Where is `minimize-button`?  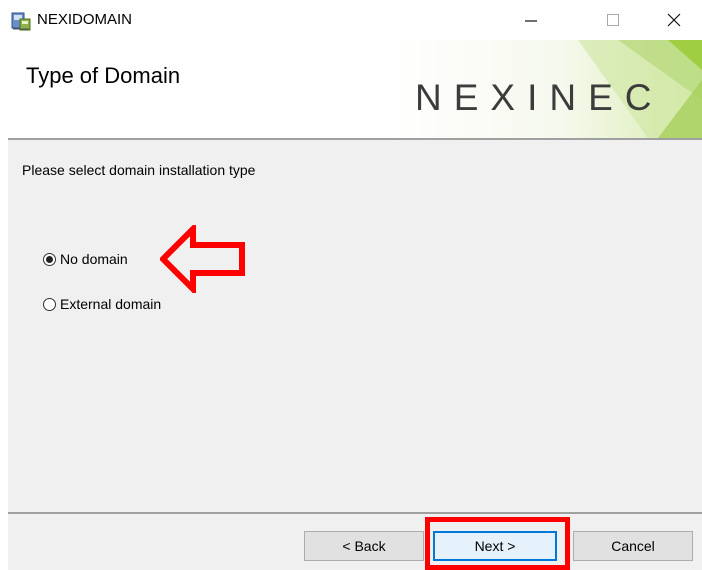
minimize-button is located at coordinates (531, 20).